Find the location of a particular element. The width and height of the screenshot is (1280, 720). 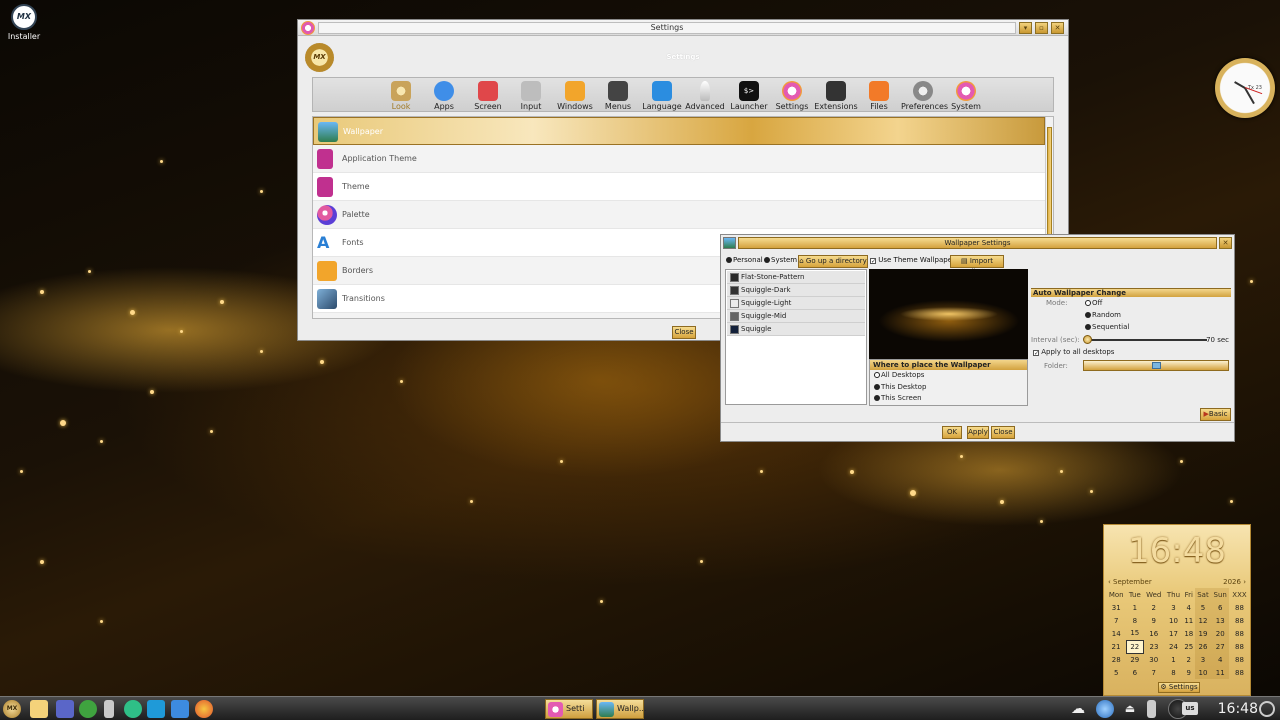

close-window-button: ✕ is located at coordinates (1057, 28).